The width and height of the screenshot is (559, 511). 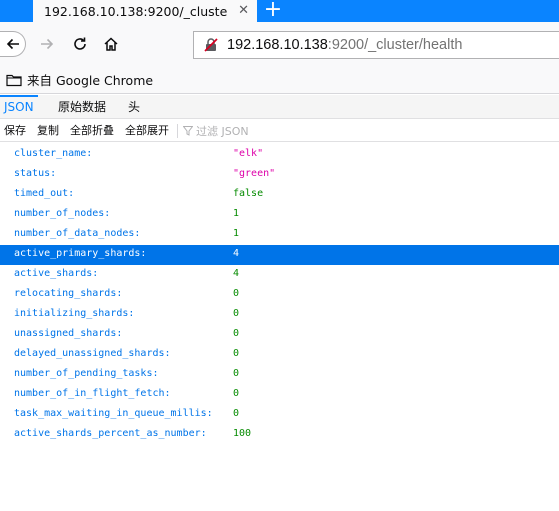 I want to click on json-row: number_of_data_nodes: 1, so click(x=279, y=235).